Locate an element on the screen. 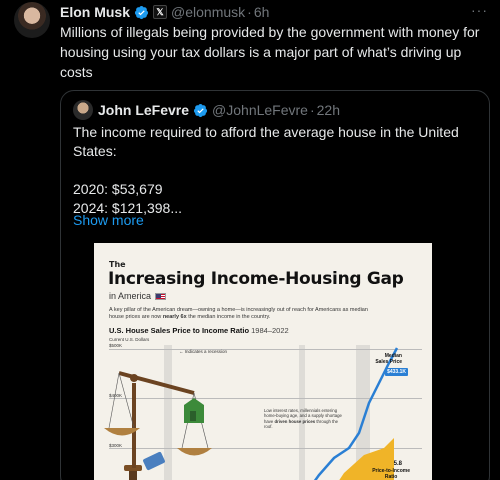  x-affiliate-icon: 𝕏 is located at coordinates (160, 12).